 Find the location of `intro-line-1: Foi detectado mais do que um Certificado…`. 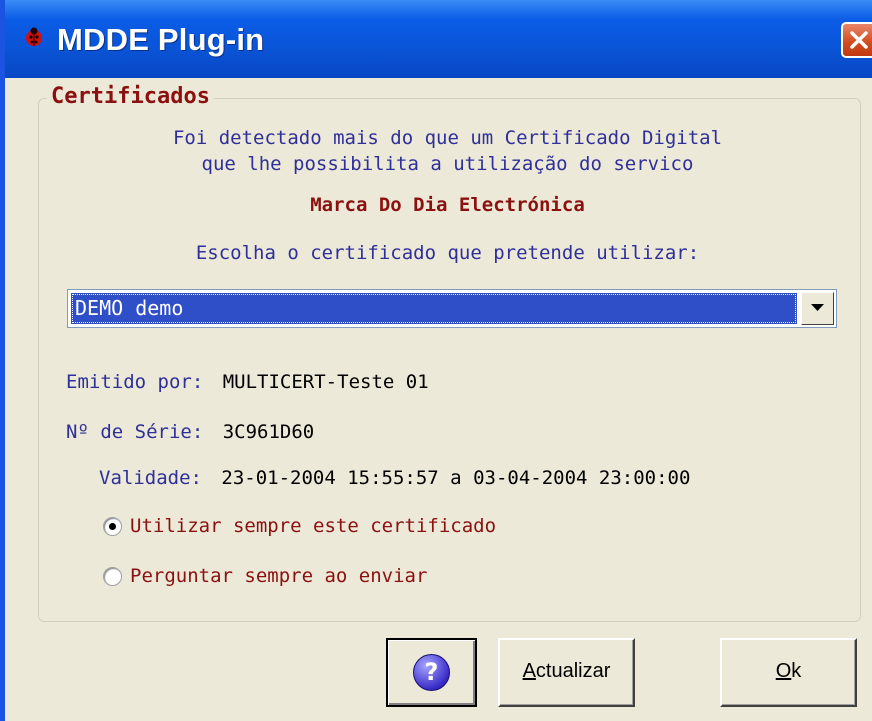

intro-line-1: Foi detectado mais do que um Certificado… is located at coordinates (447, 138).